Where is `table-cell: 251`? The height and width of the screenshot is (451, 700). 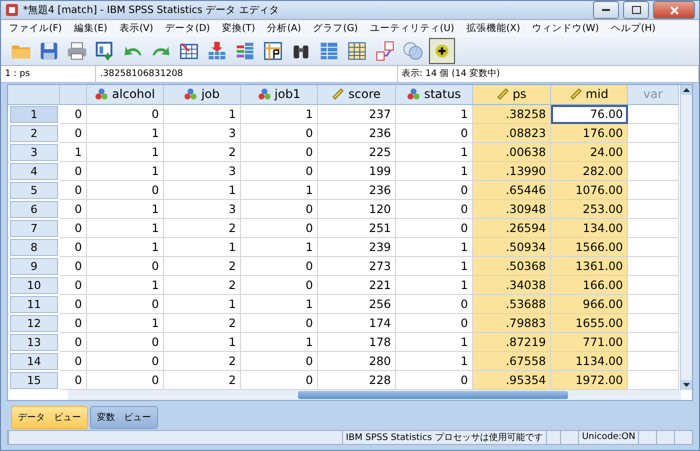
table-cell: 251 is located at coordinates (357, 228).